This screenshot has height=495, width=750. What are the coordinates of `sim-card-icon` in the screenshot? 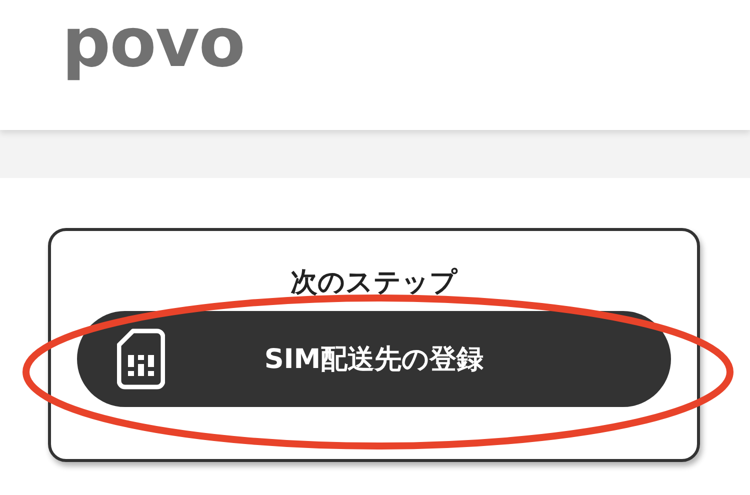 It's located at (141, 359).